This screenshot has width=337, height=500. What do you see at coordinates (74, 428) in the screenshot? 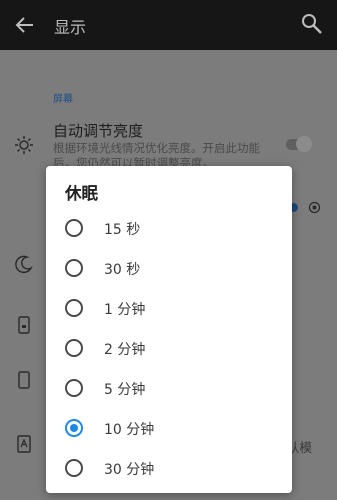
I see `radio-button-selected` at bounding box center [74, 428].